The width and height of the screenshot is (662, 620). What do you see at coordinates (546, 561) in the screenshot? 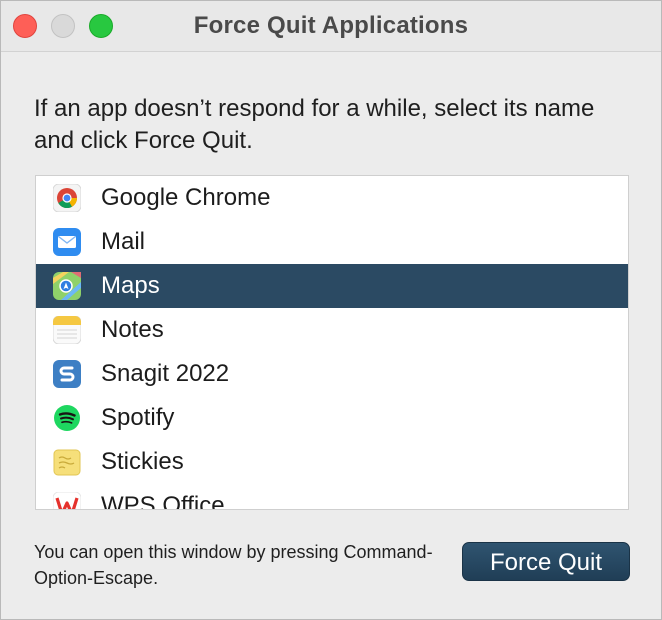
I see `force-quit-button: Force Quit` at bounding box center [546, 561].